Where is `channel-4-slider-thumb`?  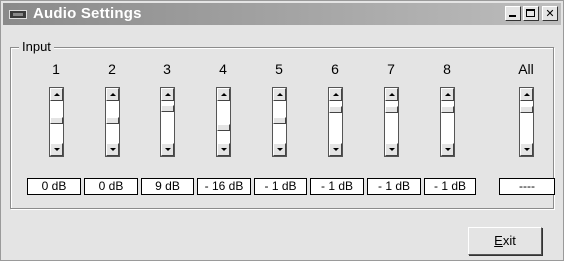
channel-4-slider-thumb is located at coordinates (223, 127).